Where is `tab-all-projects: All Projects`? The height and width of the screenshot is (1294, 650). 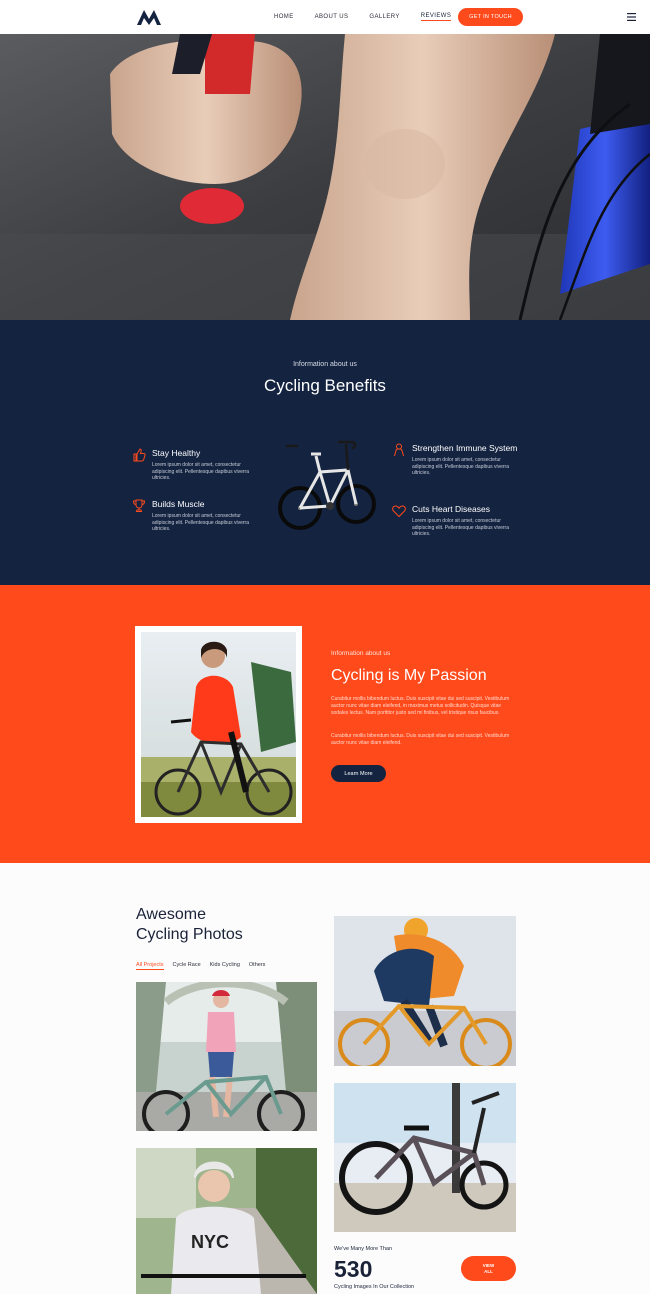 tab-all-projects: All Projects is located at coordinates (150, 966).